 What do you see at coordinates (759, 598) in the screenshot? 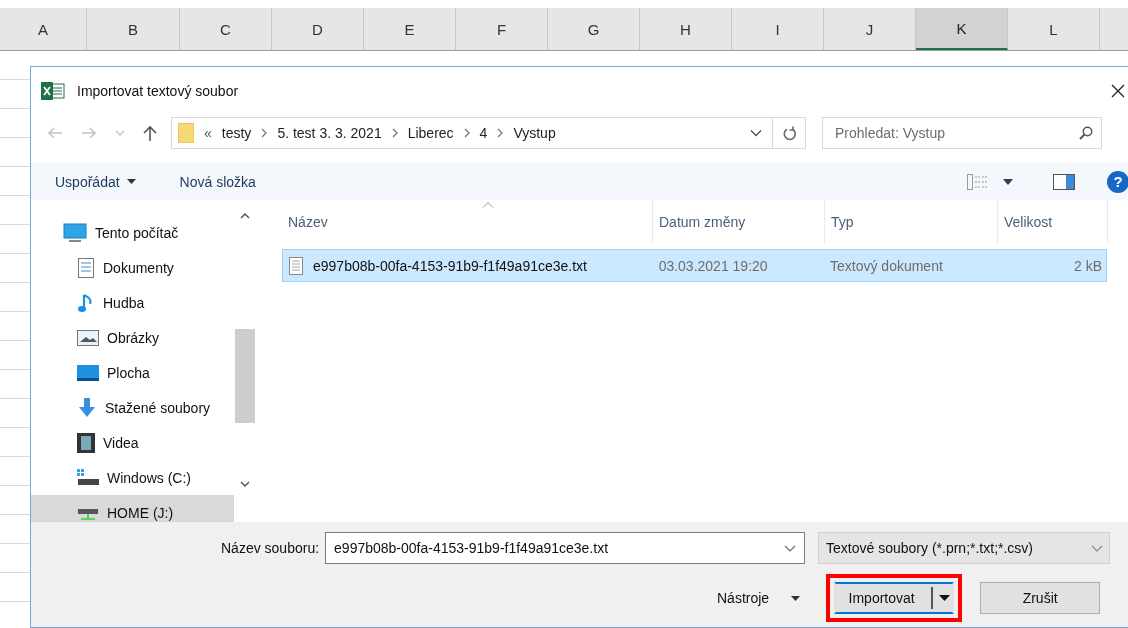
I see `tools-menu-button: Nástroje` at bounding box center [759, 598].